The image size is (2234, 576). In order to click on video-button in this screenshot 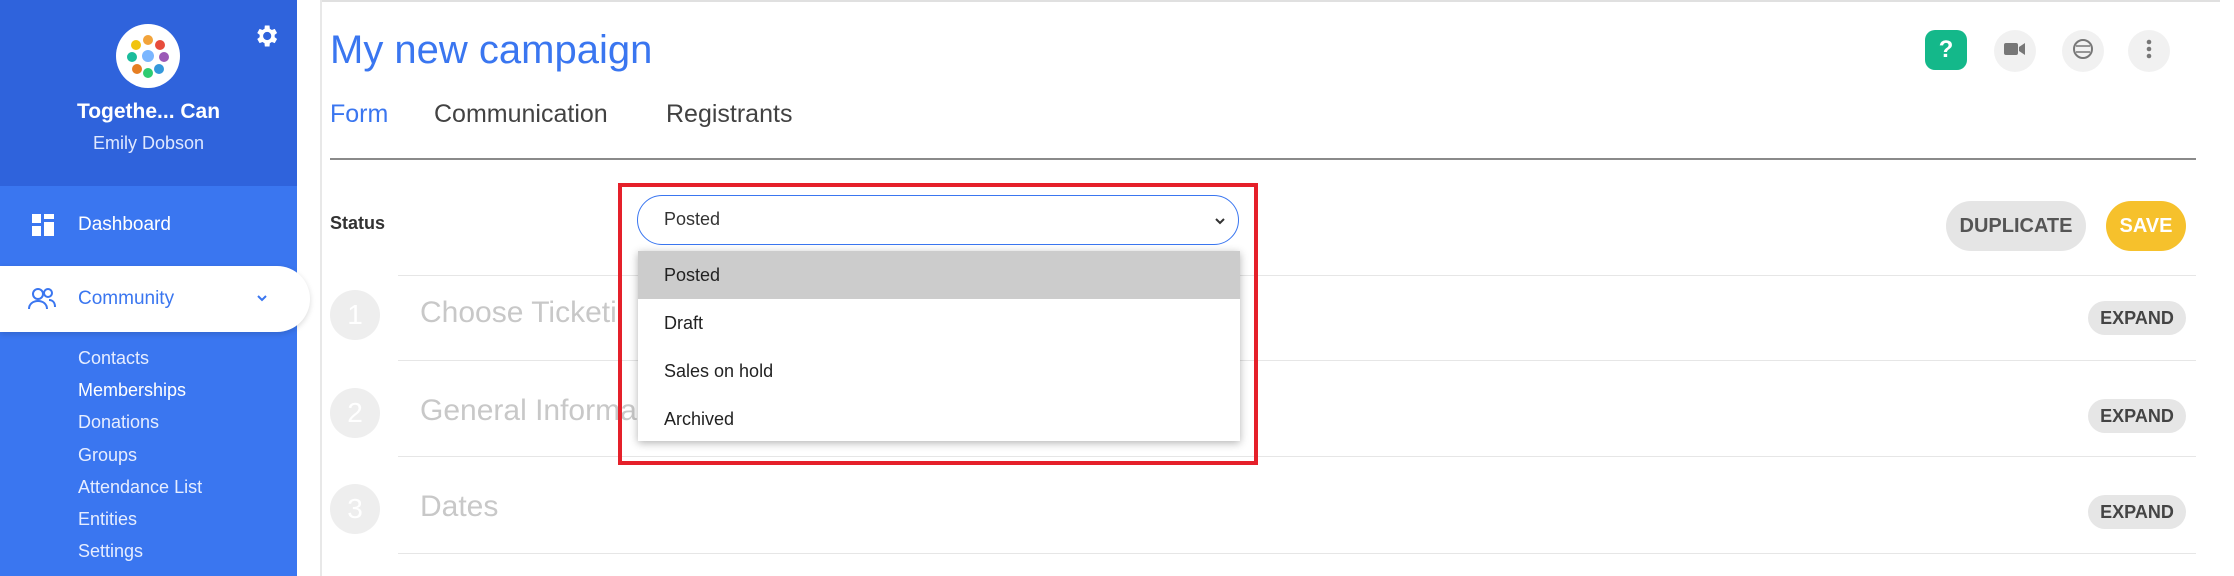, I will do `click(2015, 51)`.